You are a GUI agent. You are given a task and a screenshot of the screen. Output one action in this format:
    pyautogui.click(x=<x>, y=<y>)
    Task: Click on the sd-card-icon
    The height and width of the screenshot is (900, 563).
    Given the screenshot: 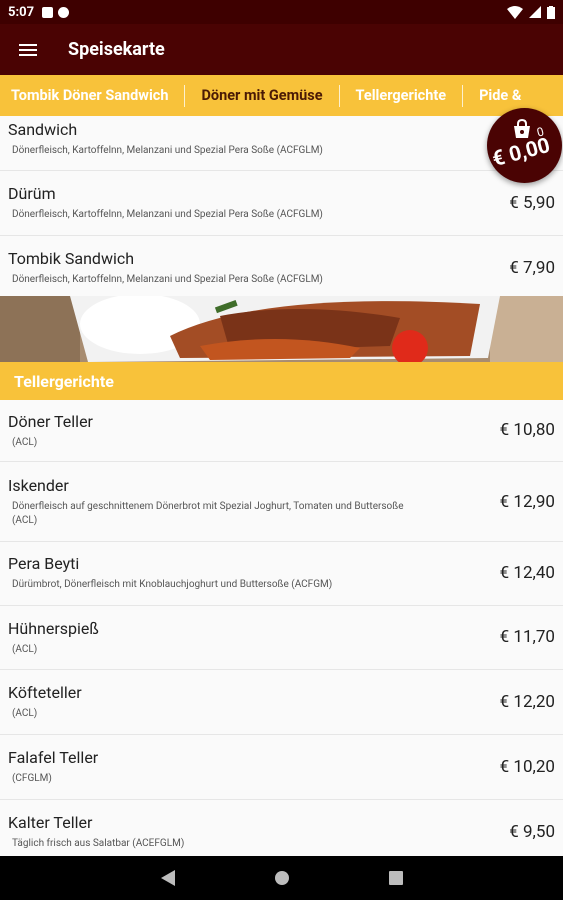 What is the action you would take?
    pyautogui.click(x=48, y=12)
    